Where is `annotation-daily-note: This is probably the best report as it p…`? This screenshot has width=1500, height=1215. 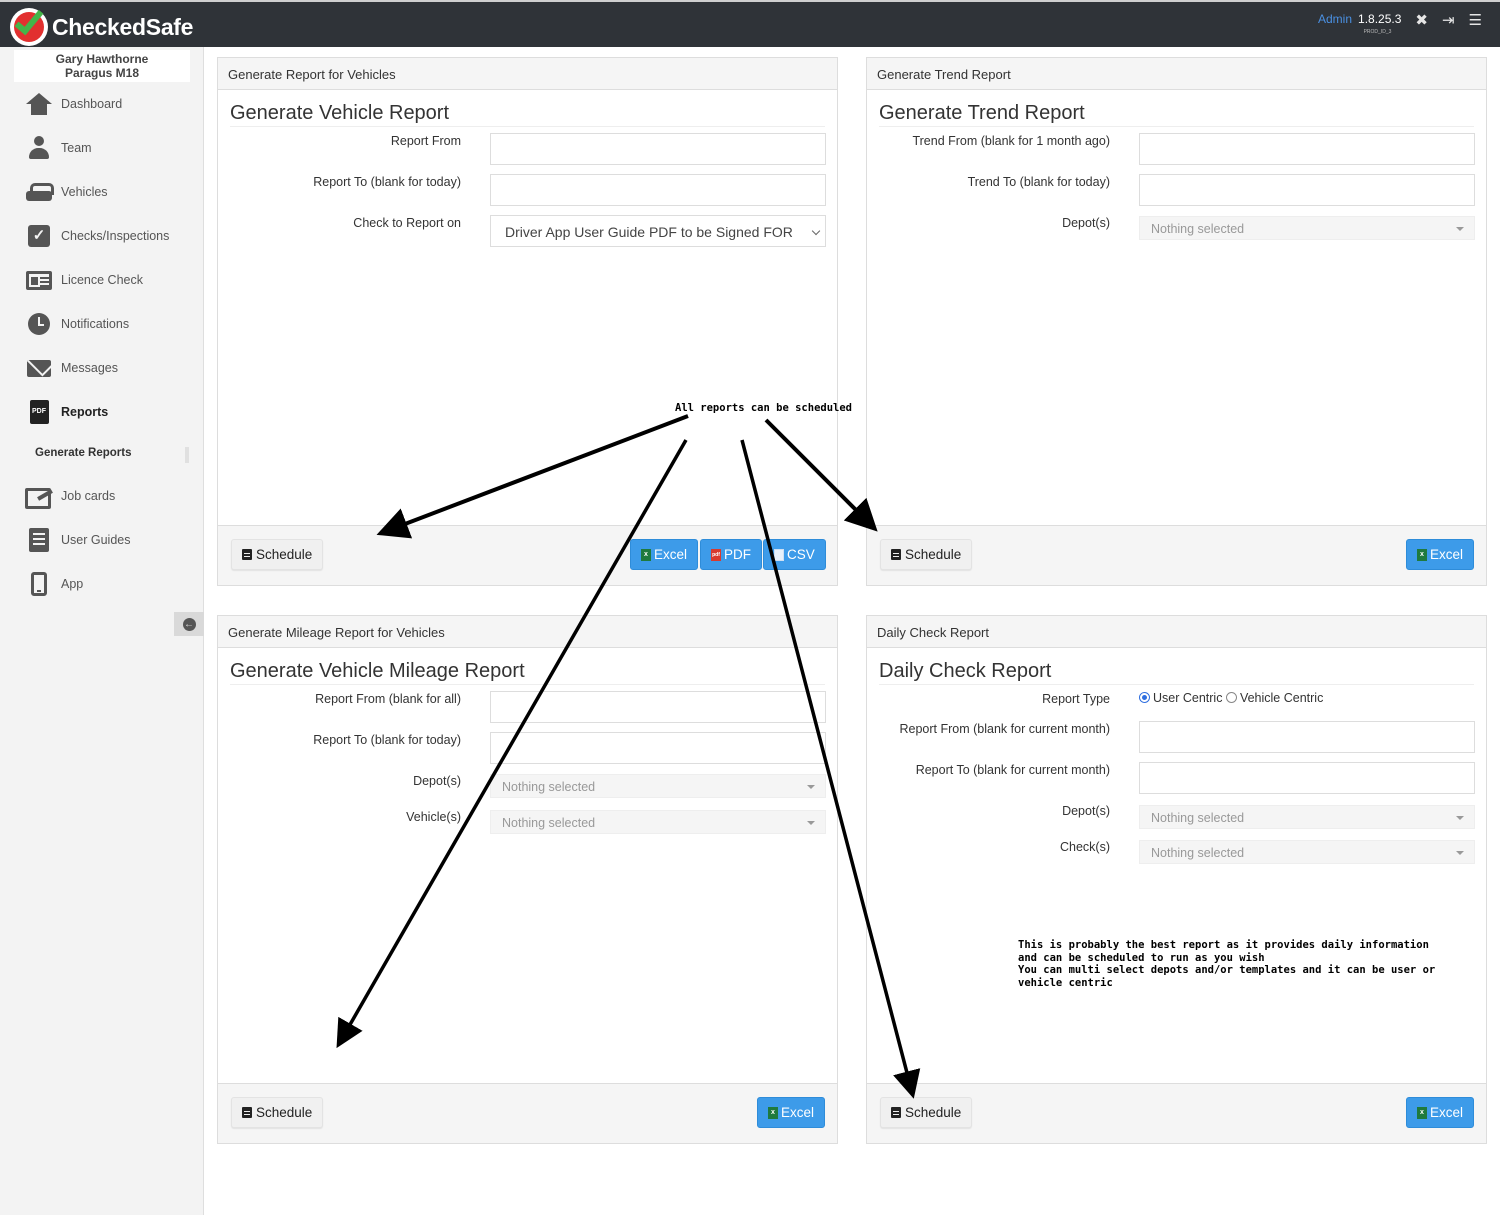 annotation-daily-note: This is probably the best report as it p… is located at coordinates (1227, 964).